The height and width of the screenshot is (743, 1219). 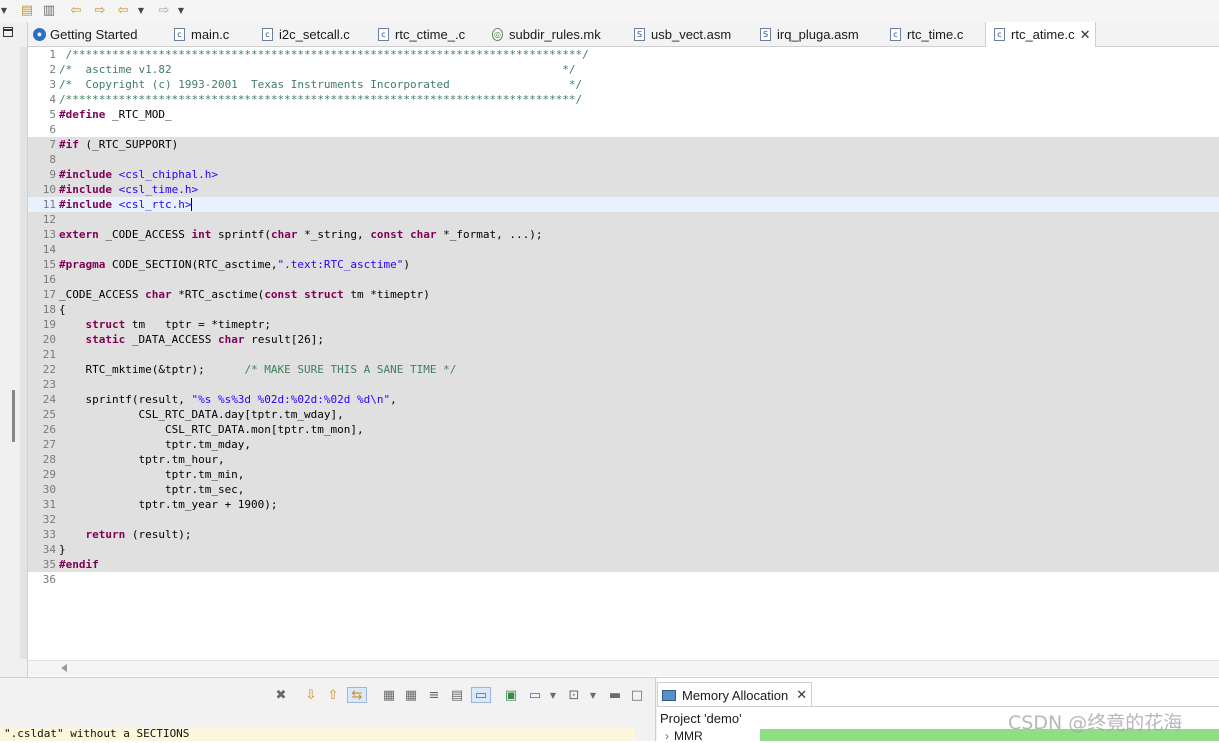 What do you see at coordinates (94, 34) in the screenshot?
I see `tab-label: Getting Started` at bounding box center [94, 34].